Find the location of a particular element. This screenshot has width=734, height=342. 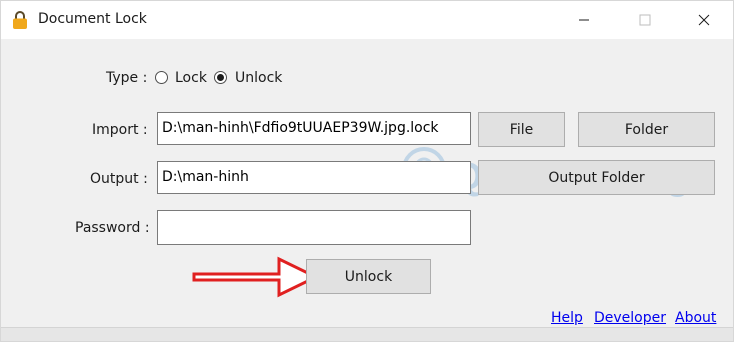

import-label: Import : is located at coordinates (120, 130).